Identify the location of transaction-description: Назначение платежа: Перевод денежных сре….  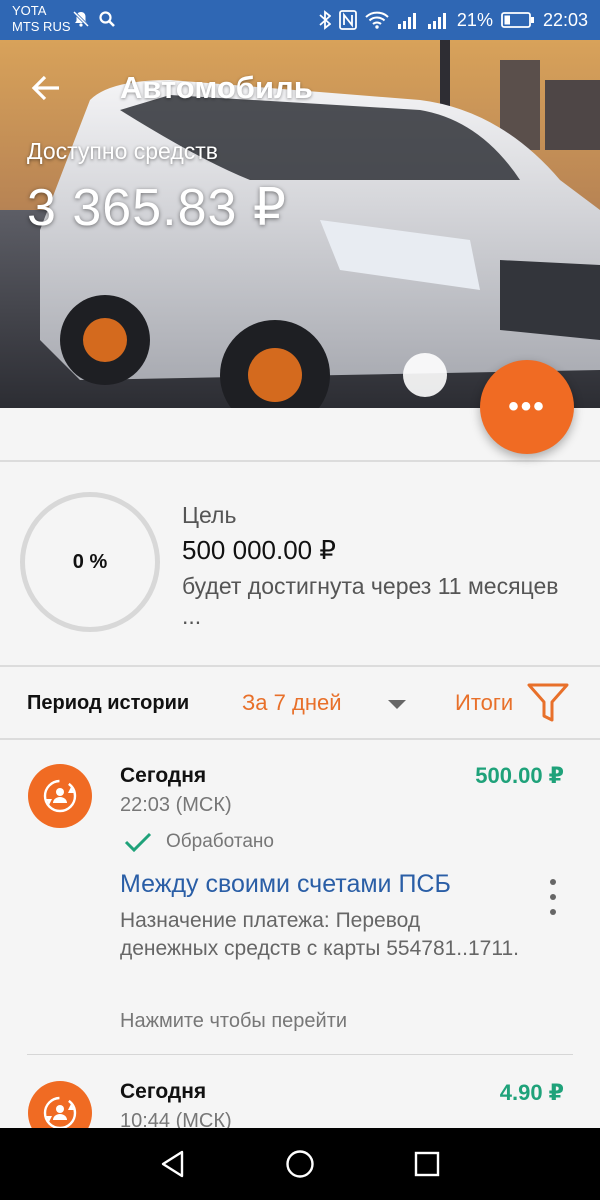
(319, 934).